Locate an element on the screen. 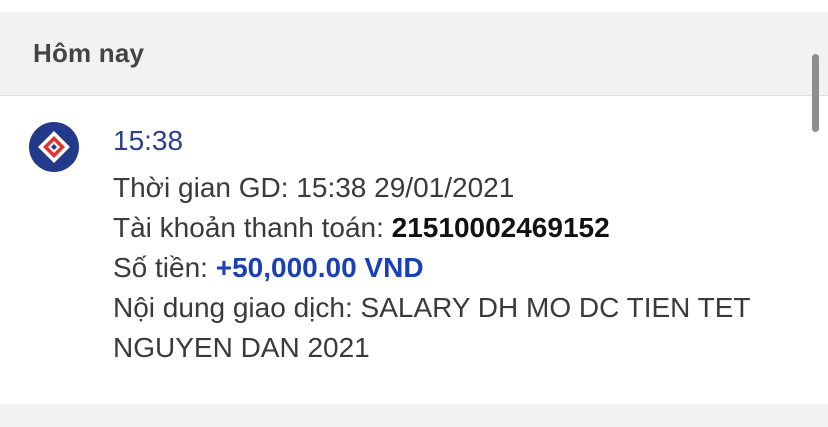 Image resolution: width=828 pixels, height=427 pixels. amount-value: +50,000.00 VND is located at coordinates (319, 267).